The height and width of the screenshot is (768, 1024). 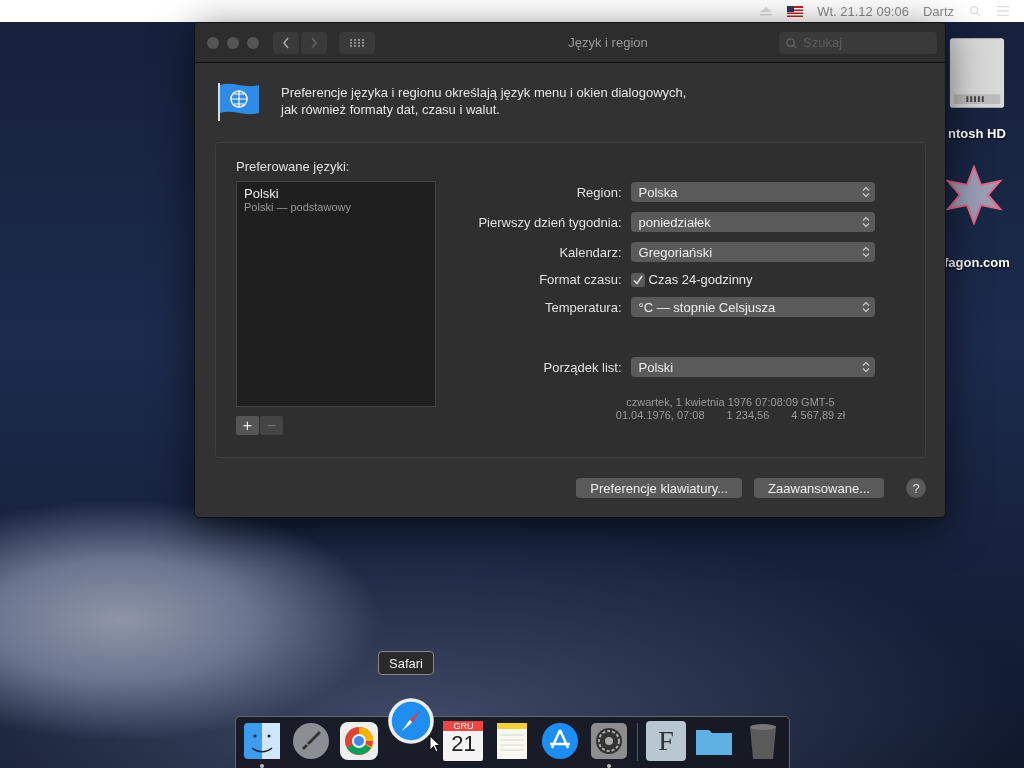 I want to click on mouse-cursor-icon, so click(x=435, y=744).